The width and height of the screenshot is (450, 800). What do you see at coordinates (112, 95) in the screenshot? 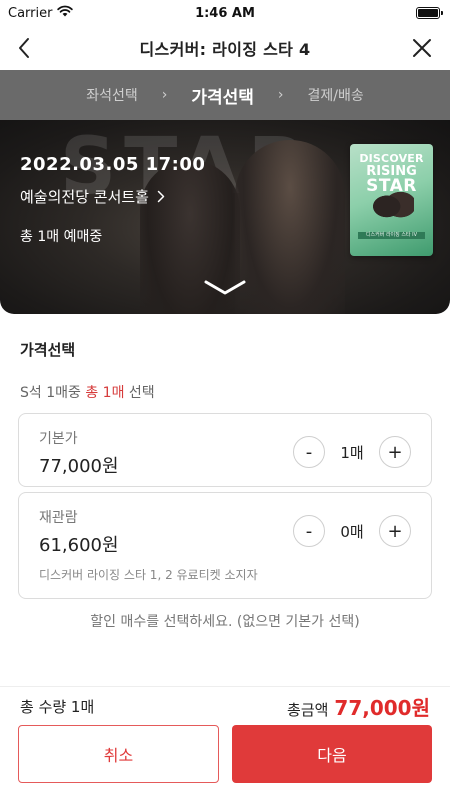
I see `step-seat-selection: 좌석선택` at bounding box center [112, 95].